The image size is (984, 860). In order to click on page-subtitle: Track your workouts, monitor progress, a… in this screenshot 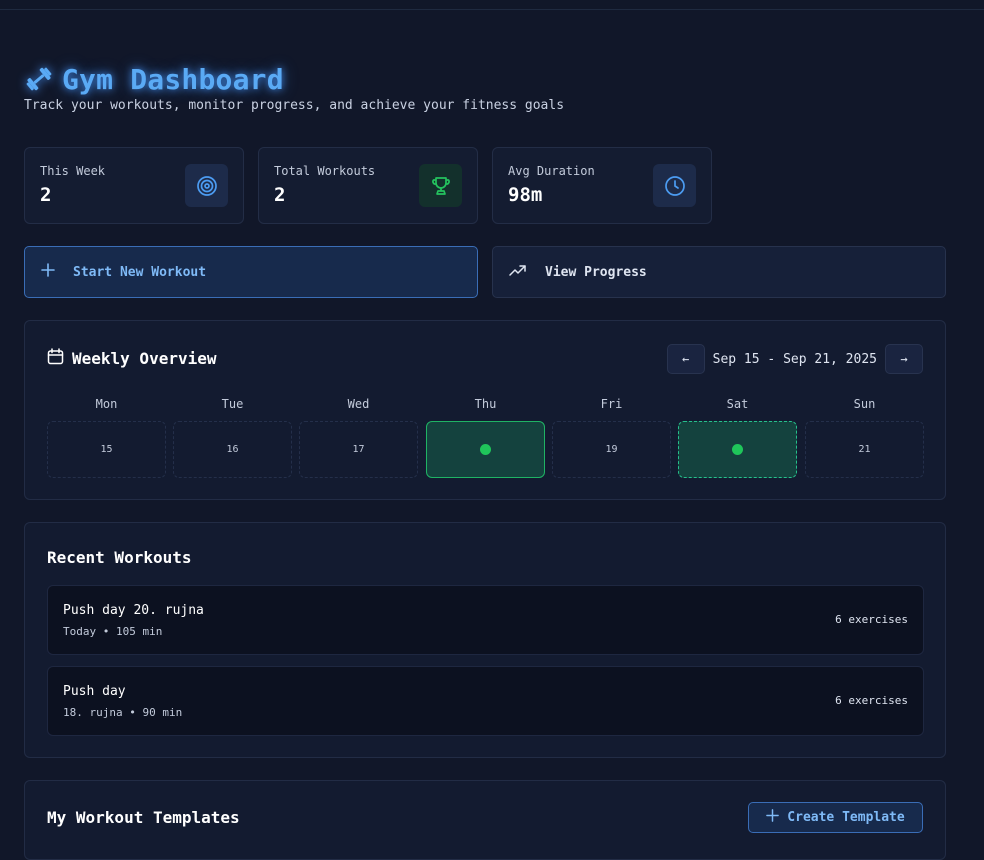, I will do `click(294, 105)`.